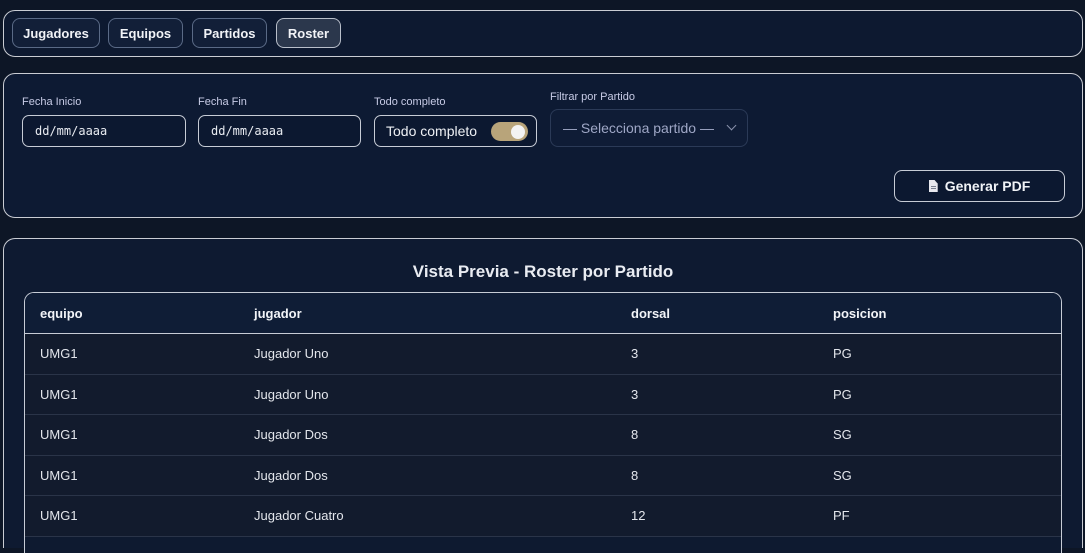 This screenshot has width=1085, height=553. Describe the element at coordinates (229, 33) in the screenshot. I see `tab-partidos: Partidos` at that location.